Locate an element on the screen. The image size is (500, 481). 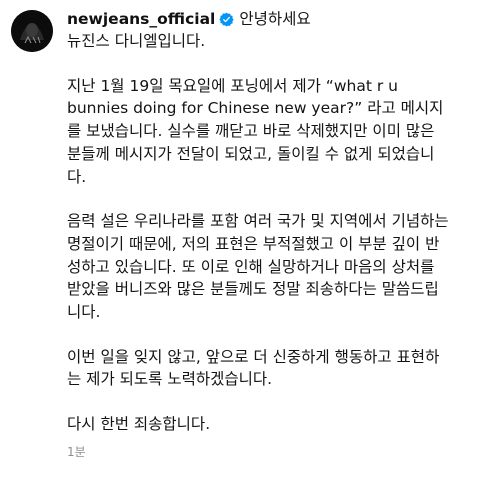
caption-intro: 뉴진스 다니엘입니다. is located at coordinates (136, 41).